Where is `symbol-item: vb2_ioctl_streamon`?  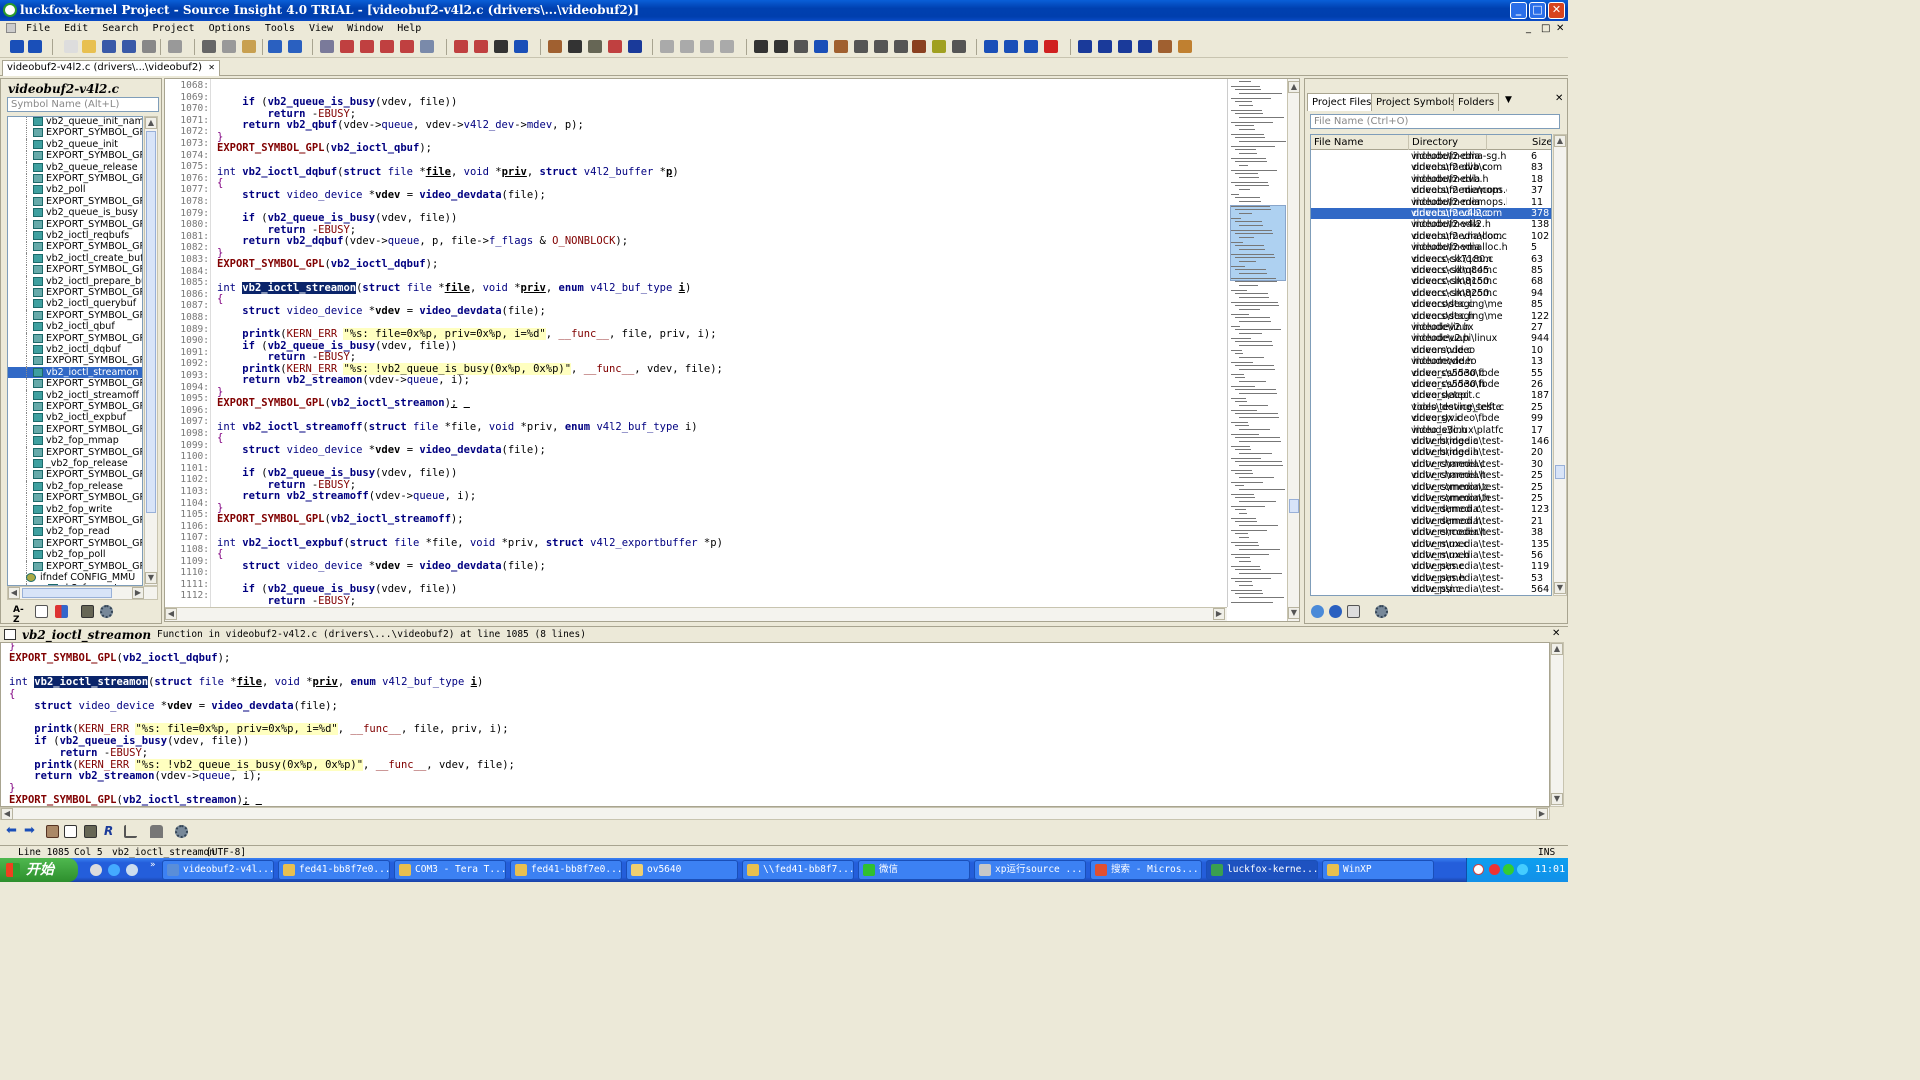 symbol-item: vb2_ioctl_streamon is located at coordinates (75, 372).